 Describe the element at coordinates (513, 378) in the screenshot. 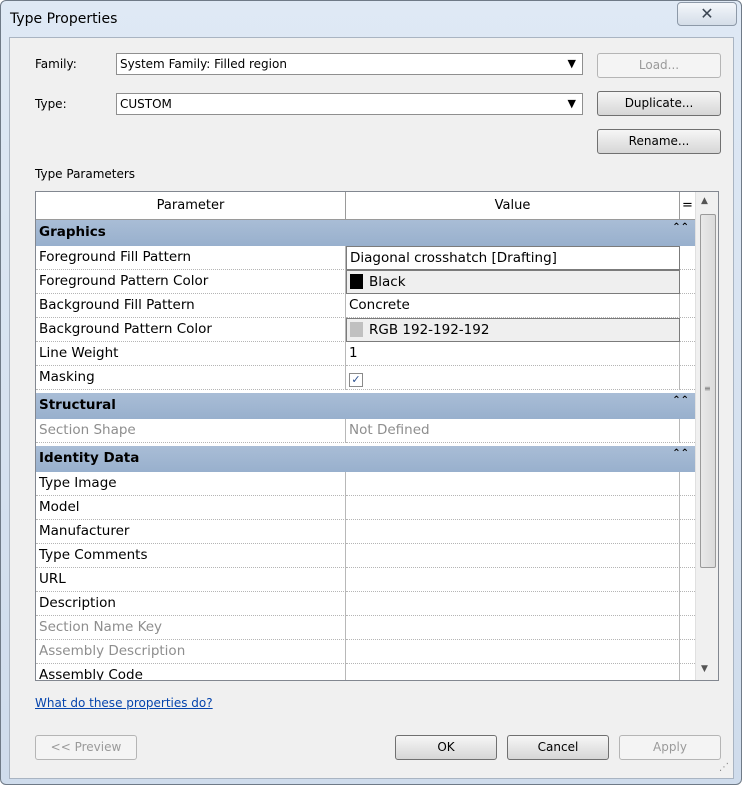

I see `param-value: ✓` at that location.